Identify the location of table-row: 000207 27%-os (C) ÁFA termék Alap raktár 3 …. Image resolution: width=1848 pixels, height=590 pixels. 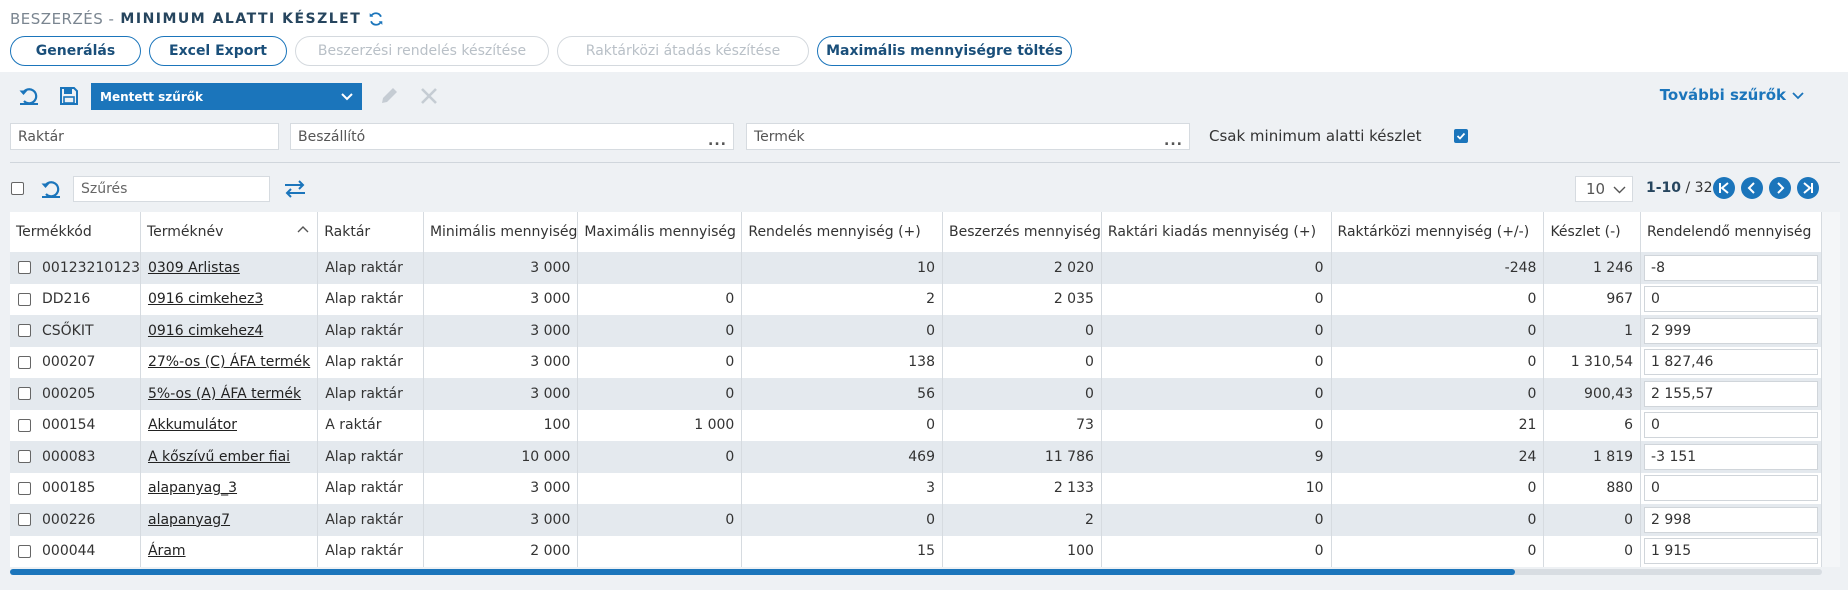
(916, 362).